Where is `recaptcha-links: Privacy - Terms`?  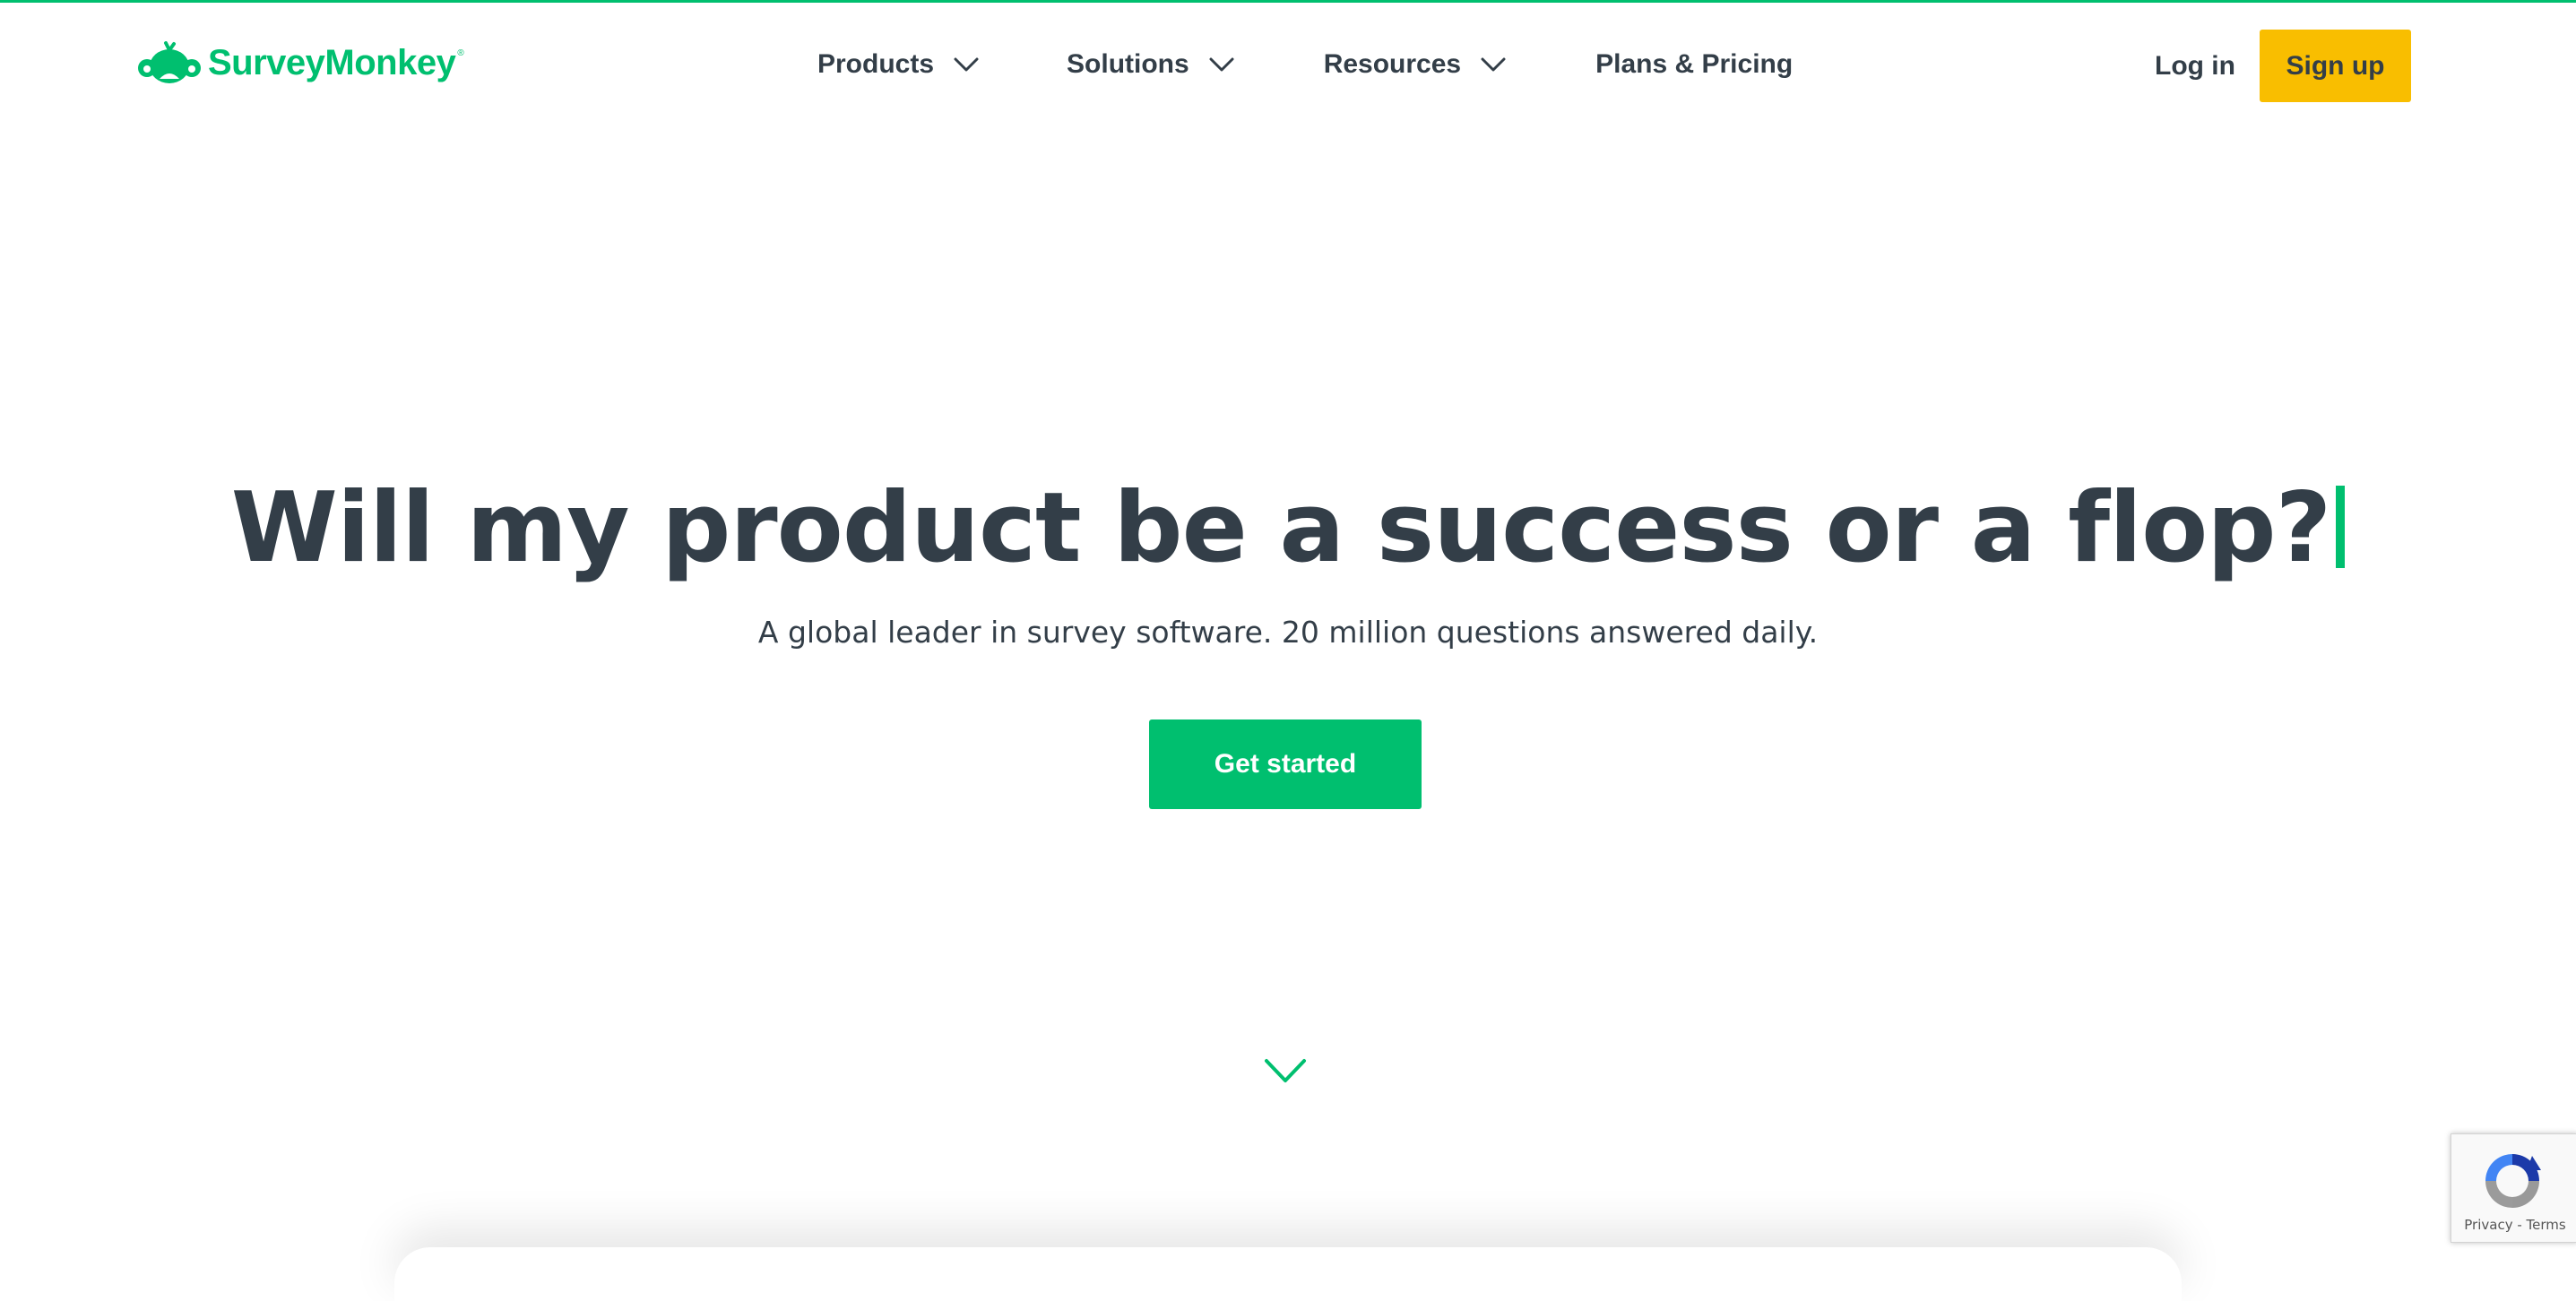
recaptcha-links: Privacy - Terms is located at coordinates (2513, 1225).